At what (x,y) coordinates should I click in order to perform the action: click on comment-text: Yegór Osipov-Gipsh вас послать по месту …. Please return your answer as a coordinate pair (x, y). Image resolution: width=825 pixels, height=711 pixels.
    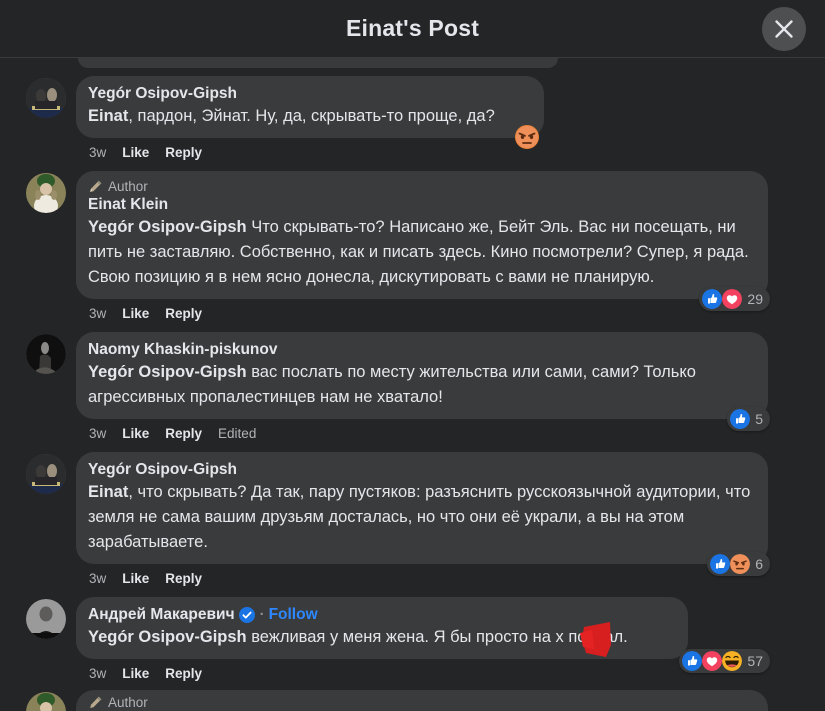
    Looking at the image, I should click on (422, 385).